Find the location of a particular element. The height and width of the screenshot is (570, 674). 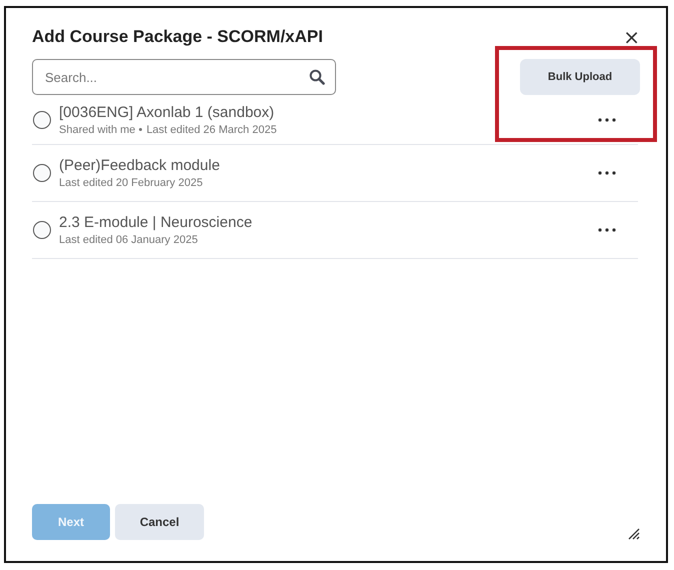

edited-date: Last edited 20 February 2025 is located at coordinates (131, 183).